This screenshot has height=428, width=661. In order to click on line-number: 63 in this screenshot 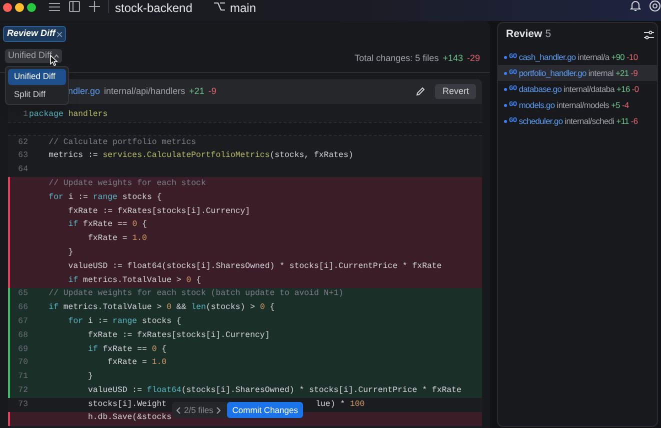, I will do `click(22, 156)`.